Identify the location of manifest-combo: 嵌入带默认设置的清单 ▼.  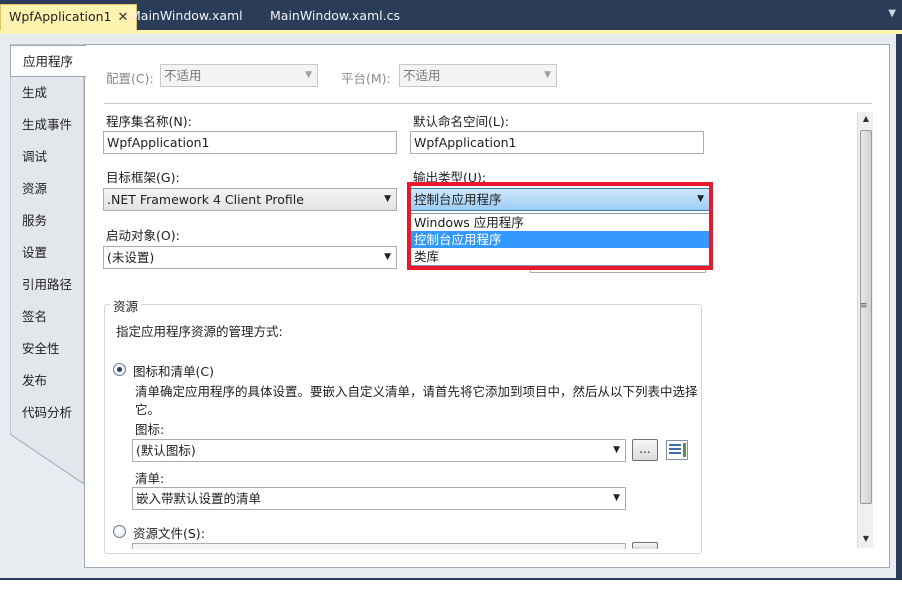
(379, 498).